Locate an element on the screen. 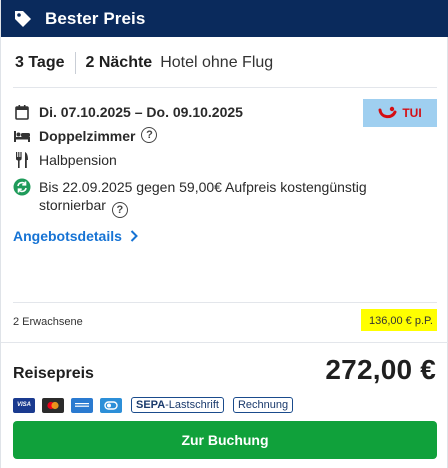 The height and width of the screenshot is (468, 448). tui-smile-icon is located at coordinates (387, 112).